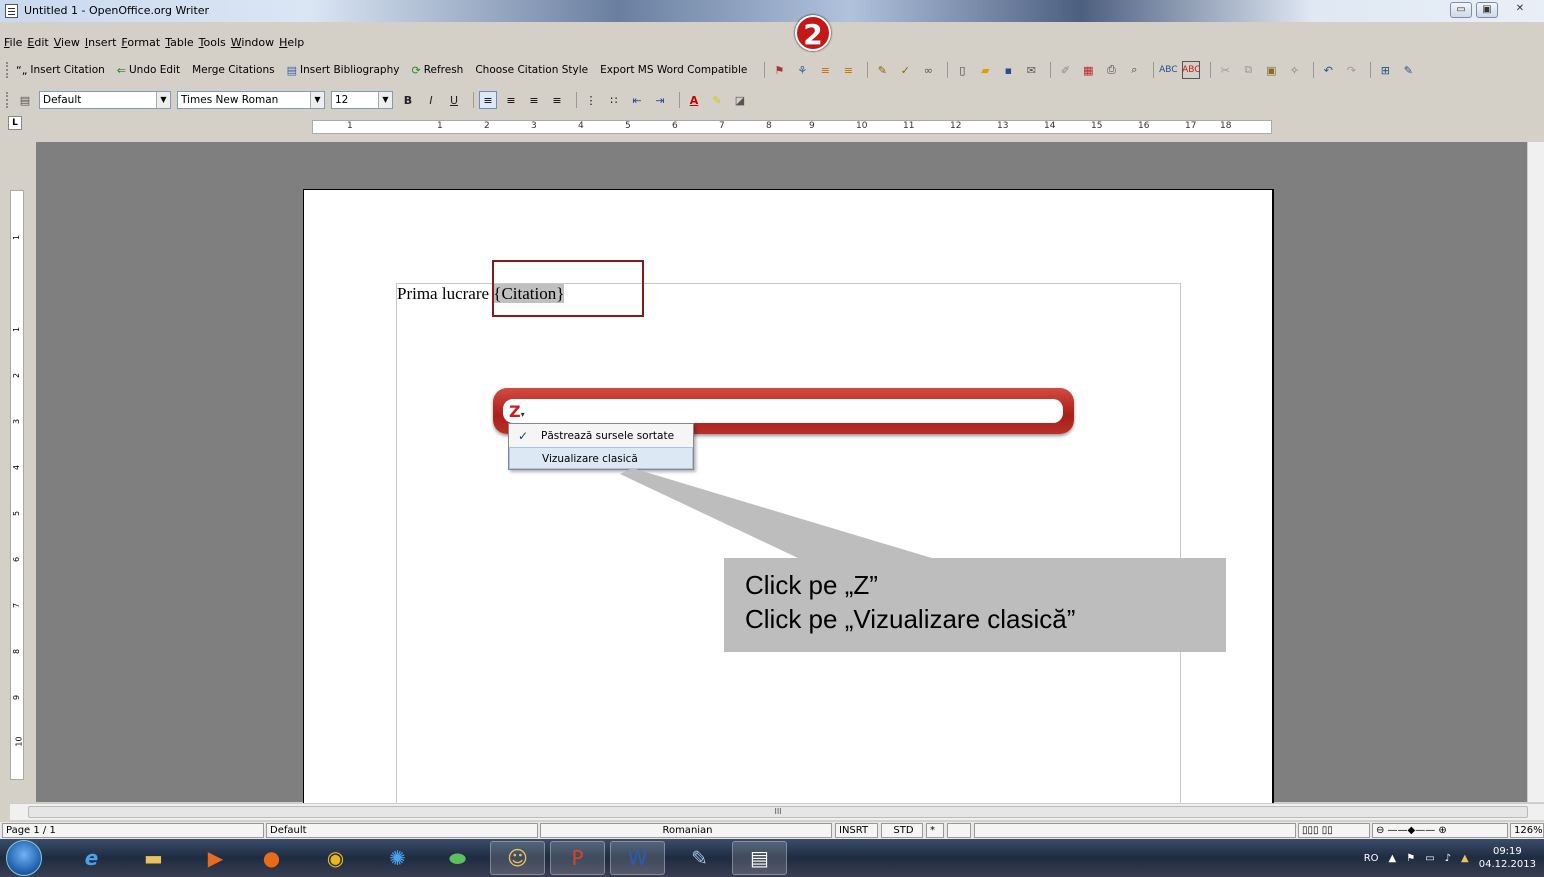 The width and height of the screenshot is (1544, 877). I want to click on refresh-button: ⟳ Refresh, so click(437, 70).